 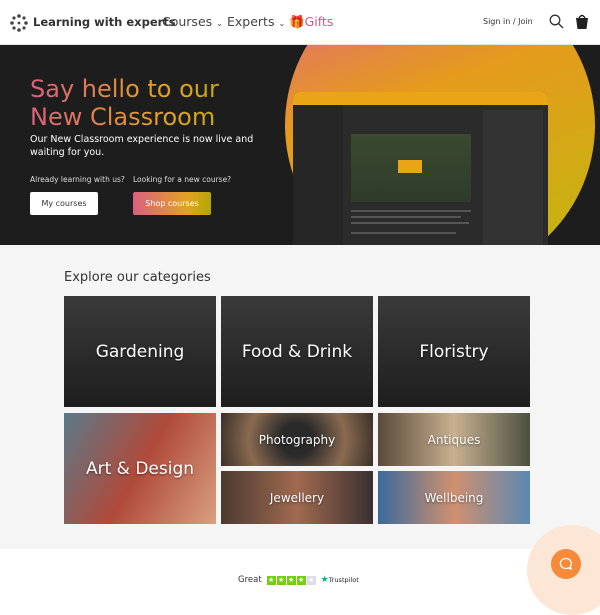 What do you see at coordinates (454, 439) in the screenshot?
I see `category-antiques: Antiques` at bounding box center [454, 439].